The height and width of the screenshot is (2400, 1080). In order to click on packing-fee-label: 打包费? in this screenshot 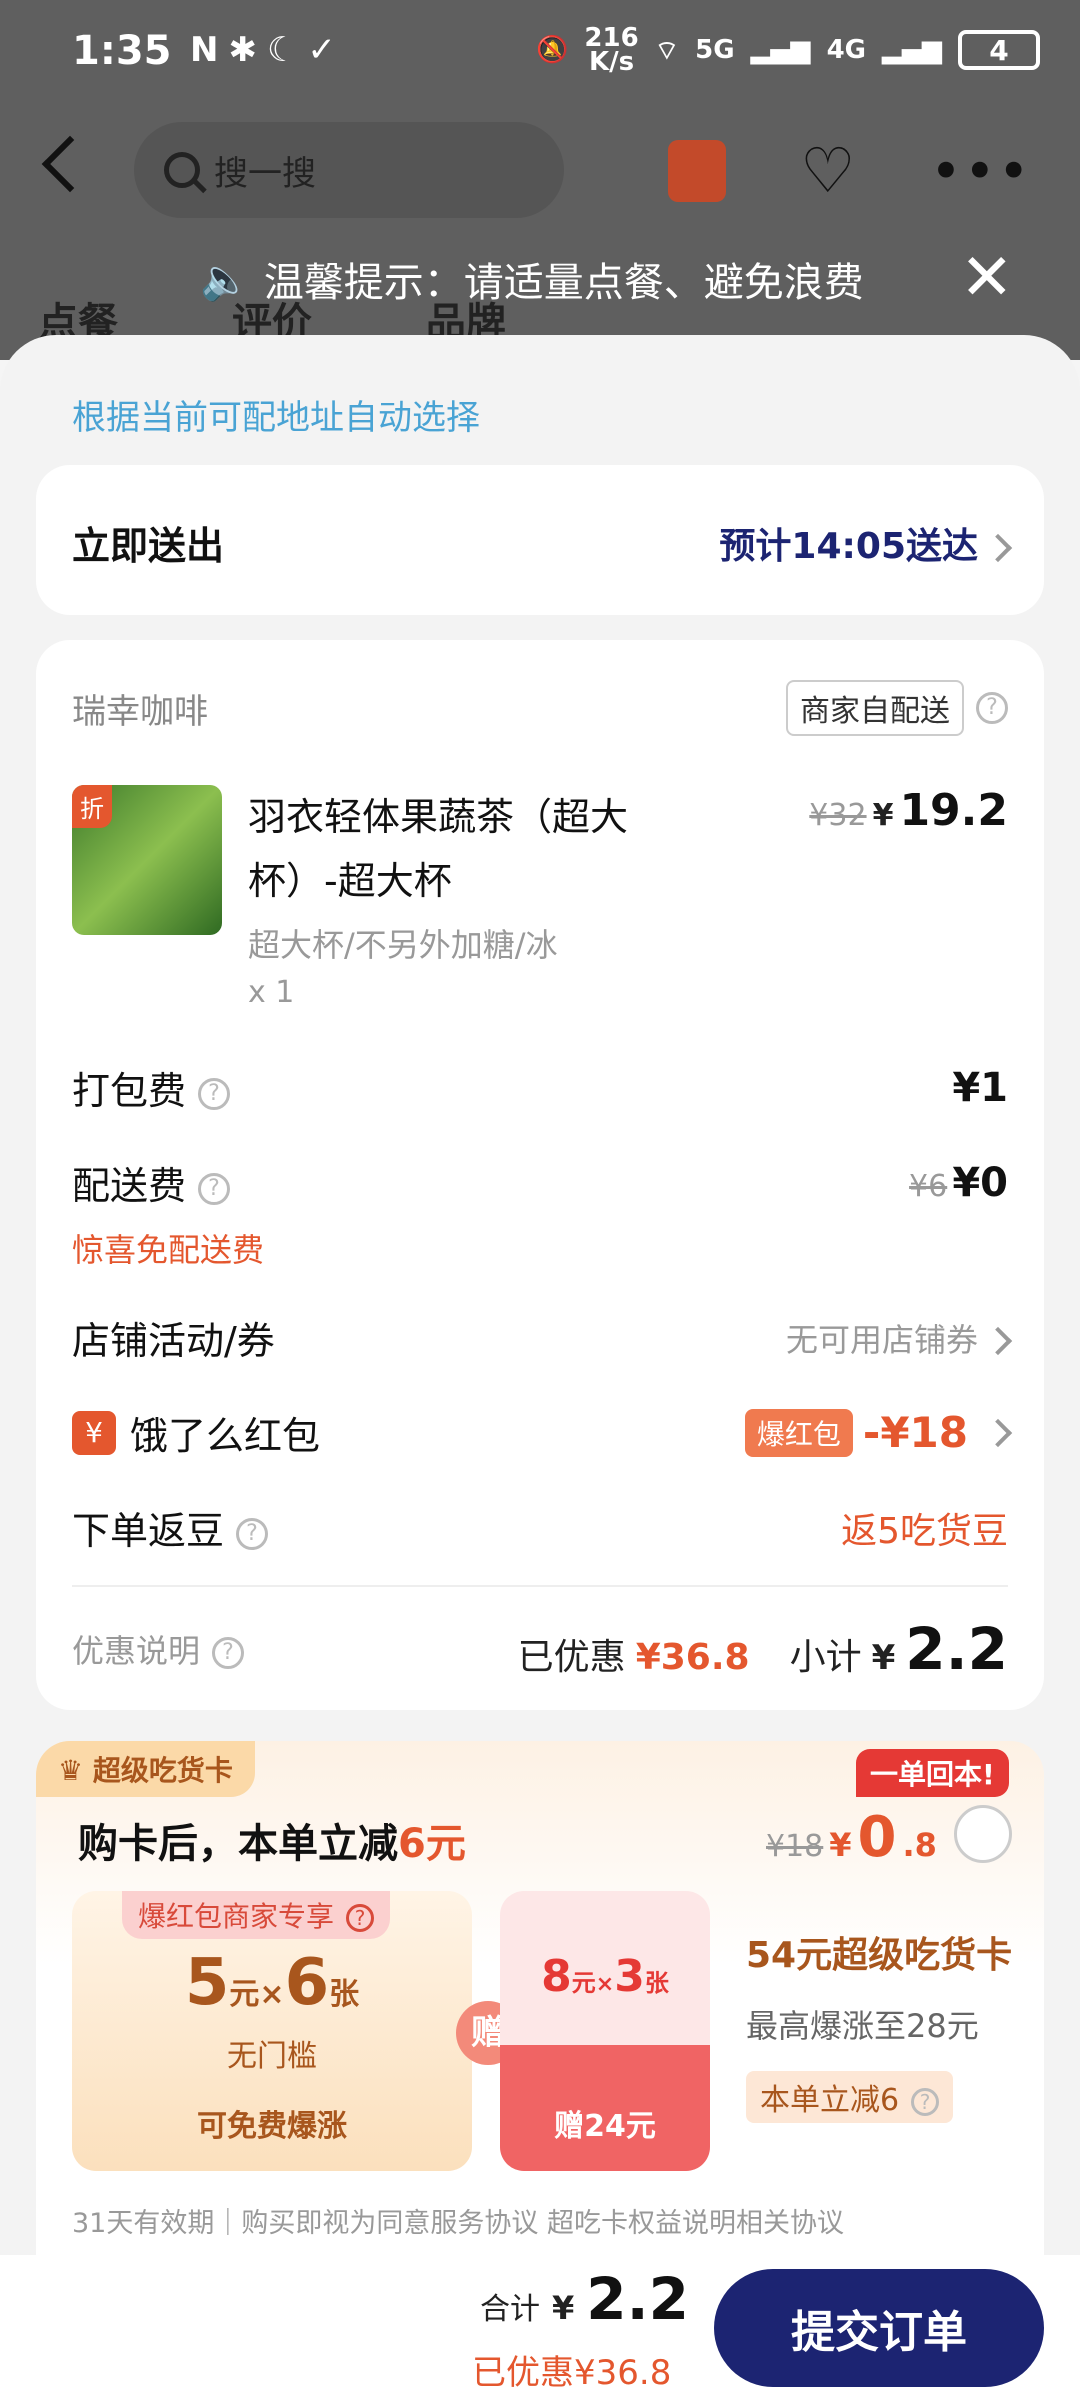, I will do `click(151, 1087)`.